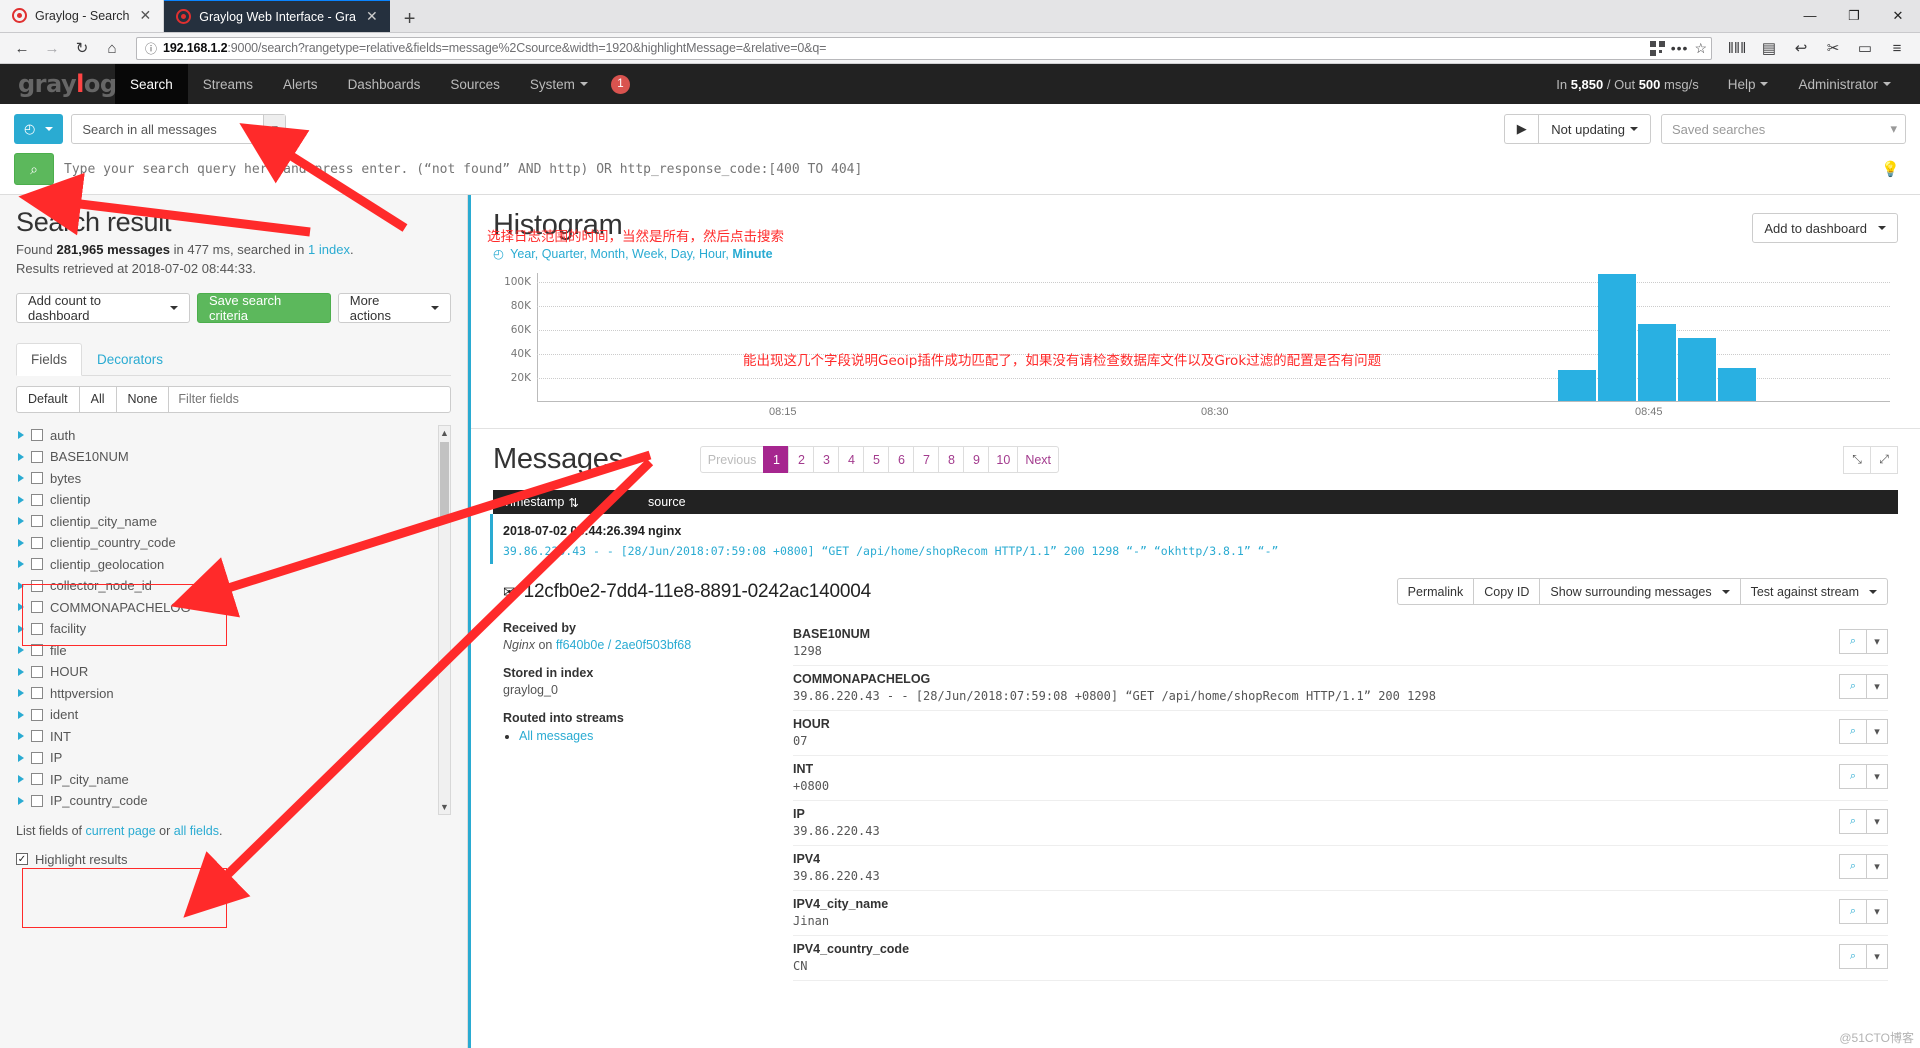 The width and height of the screenshot is (1920, 1048). Describe the element at coordinates (1769, 48) in the screenshot. I see `sidebar-icon: ▤` at that location.